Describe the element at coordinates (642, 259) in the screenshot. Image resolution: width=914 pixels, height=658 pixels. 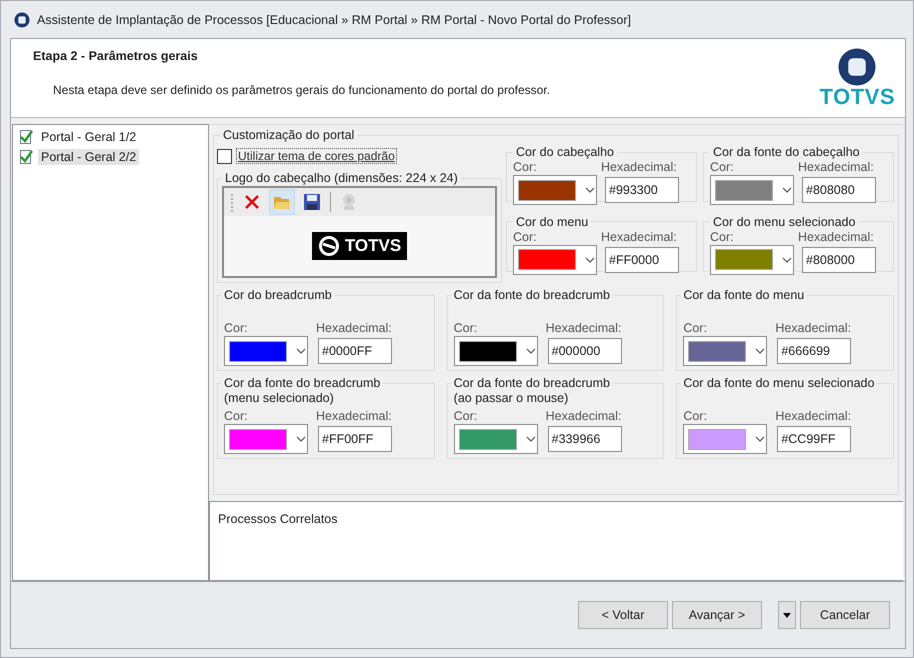
I see `hex-input-field: #FF0000` at that location.